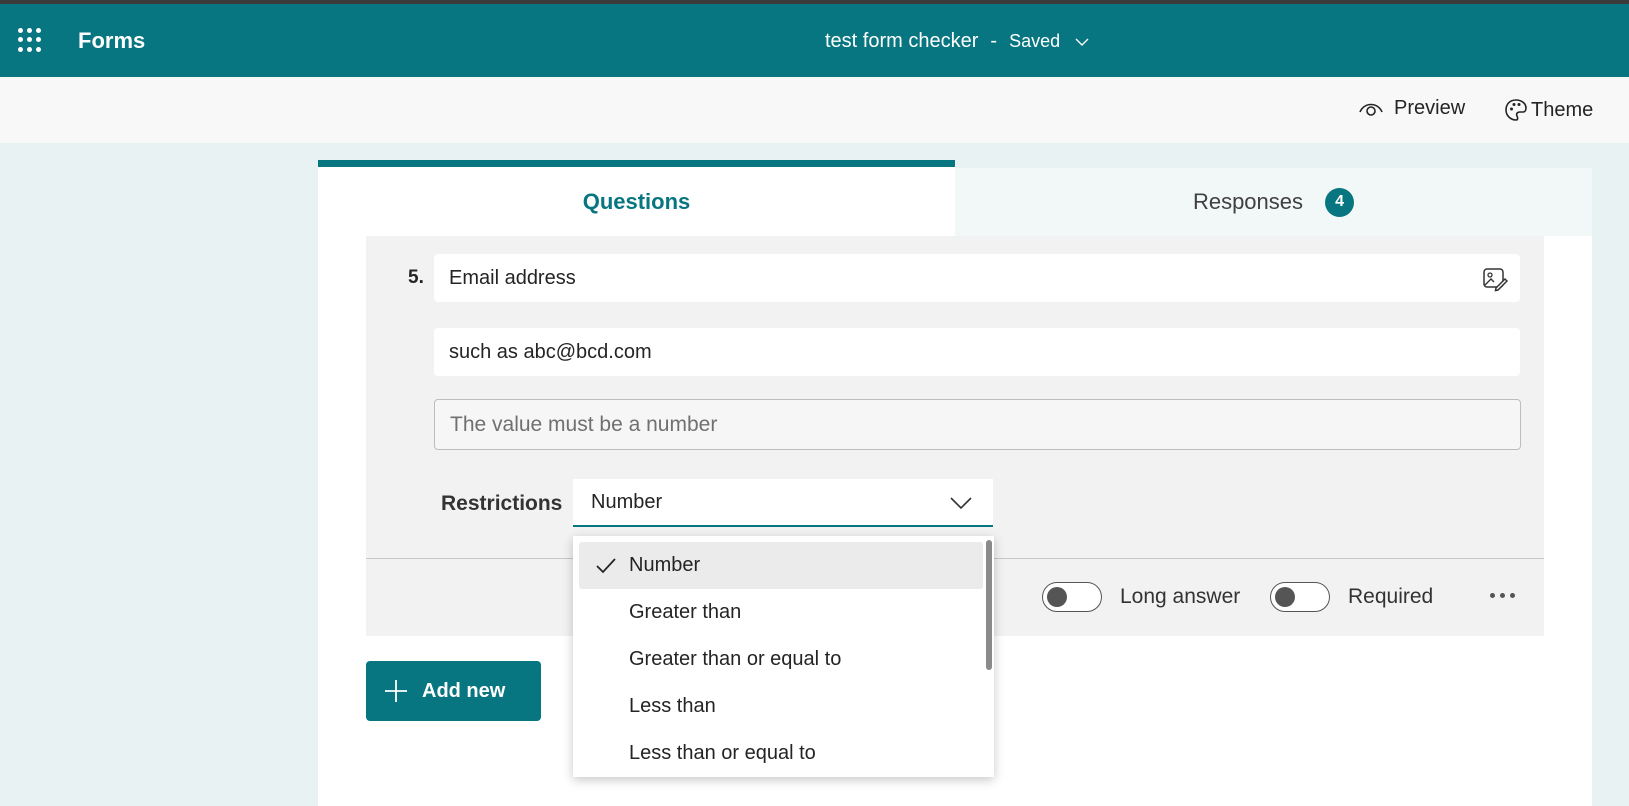 The width and height of the screenshot is (1629, 806). Describe the element at coordinates (989, 605) in the screenshot. I see `dropdown-scrollbar` at that location.